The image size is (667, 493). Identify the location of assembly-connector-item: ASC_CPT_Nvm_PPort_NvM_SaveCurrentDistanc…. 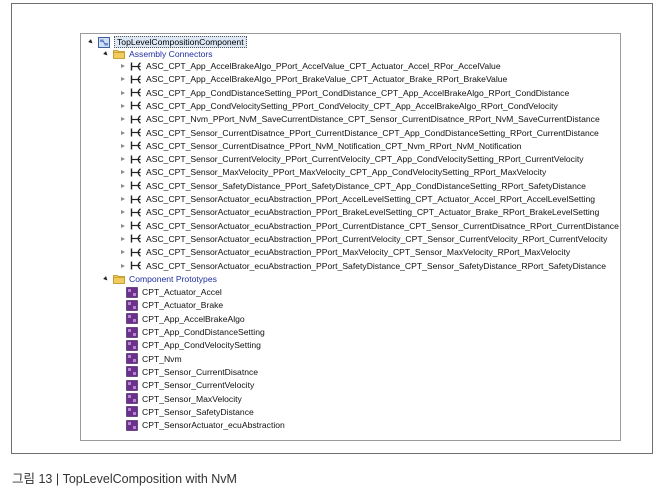
(359, 119).